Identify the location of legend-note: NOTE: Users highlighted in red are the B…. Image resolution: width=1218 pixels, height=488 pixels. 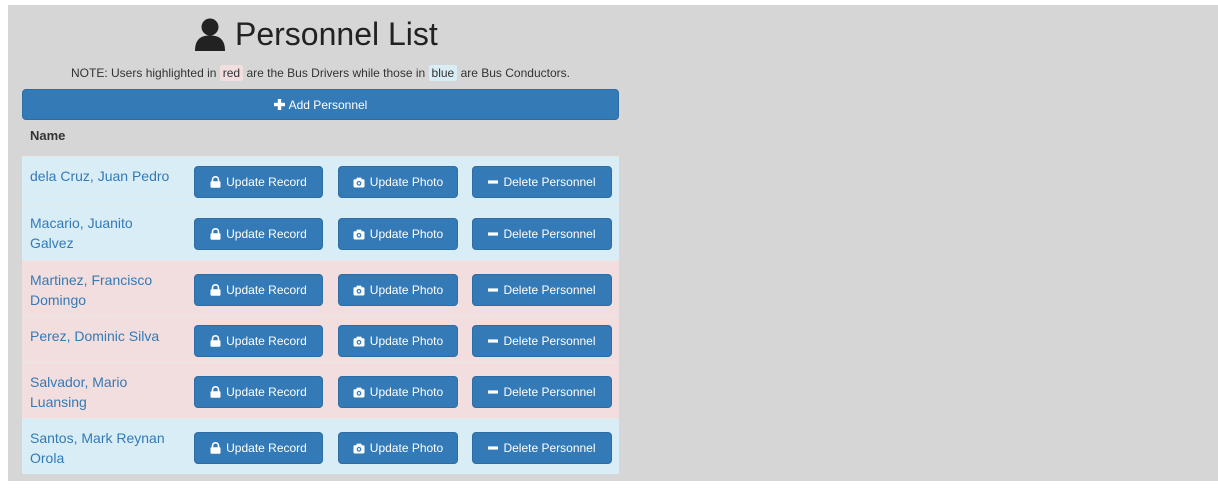
(320, 73).